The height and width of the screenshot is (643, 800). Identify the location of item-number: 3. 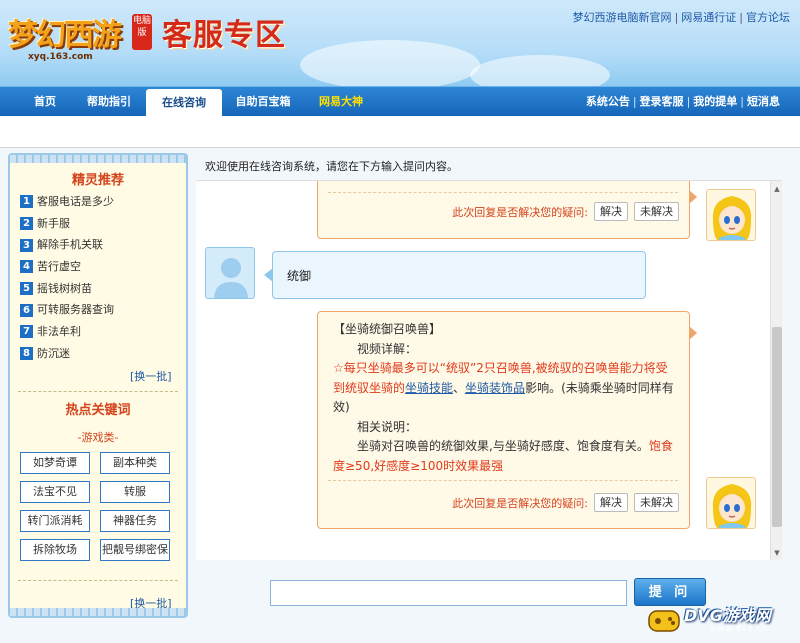
(26, 245).